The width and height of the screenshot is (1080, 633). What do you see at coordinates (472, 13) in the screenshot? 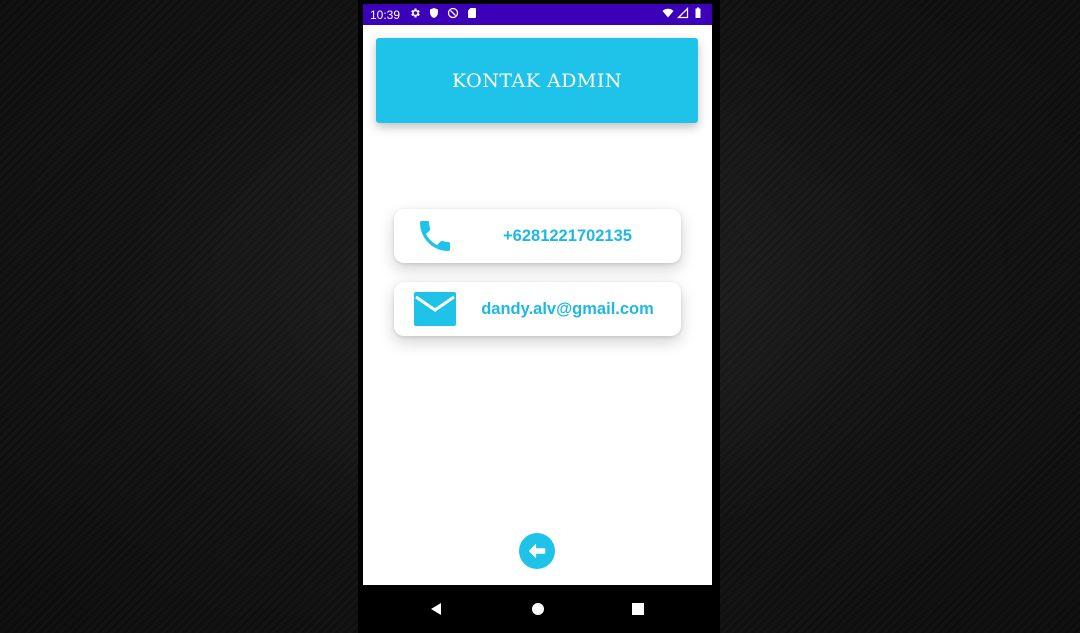
I see `sd-card-icon` at bounding box center [472, 13].